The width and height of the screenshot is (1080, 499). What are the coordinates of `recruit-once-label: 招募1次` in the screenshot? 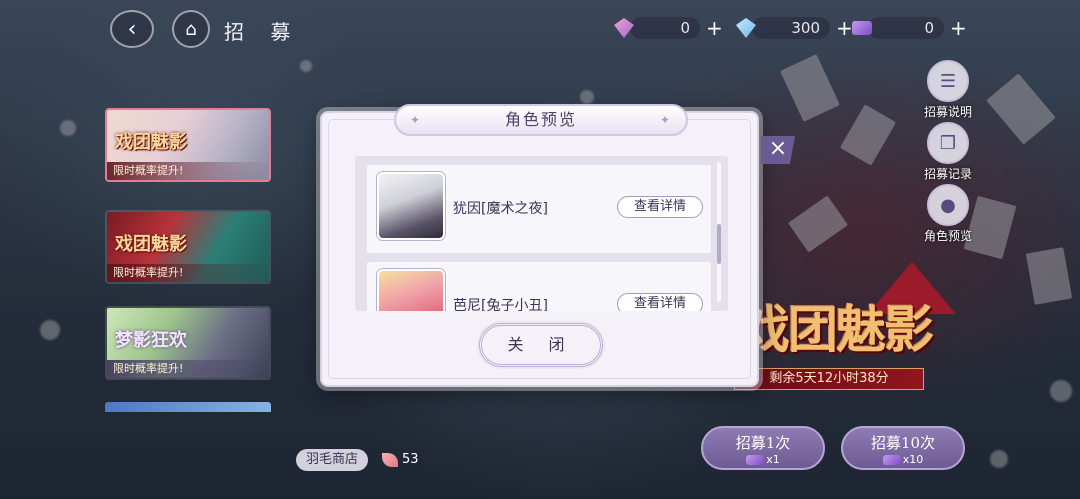 It's located at (763, 443).